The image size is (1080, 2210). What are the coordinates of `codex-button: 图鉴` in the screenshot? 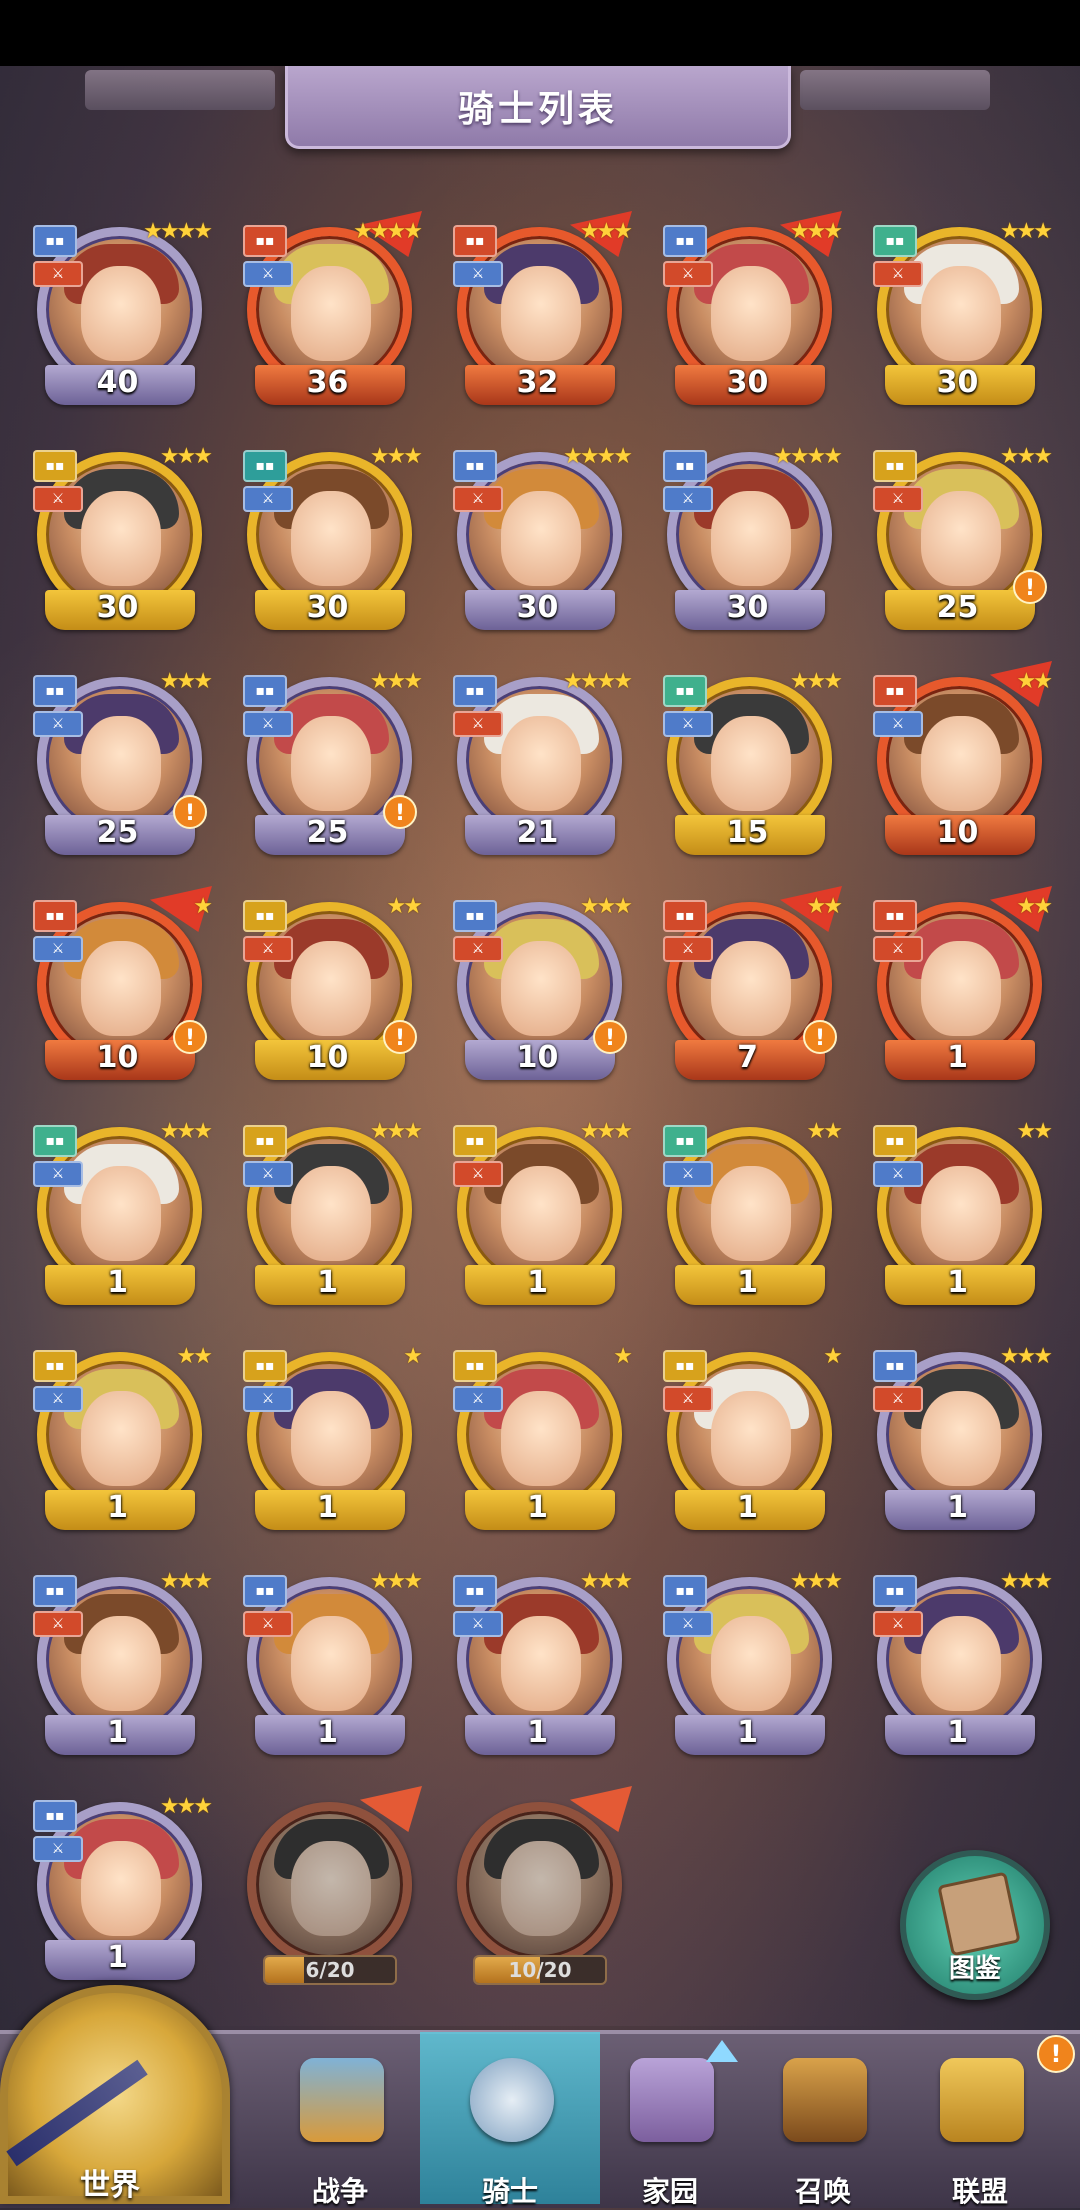 It's located at (975, 1925).